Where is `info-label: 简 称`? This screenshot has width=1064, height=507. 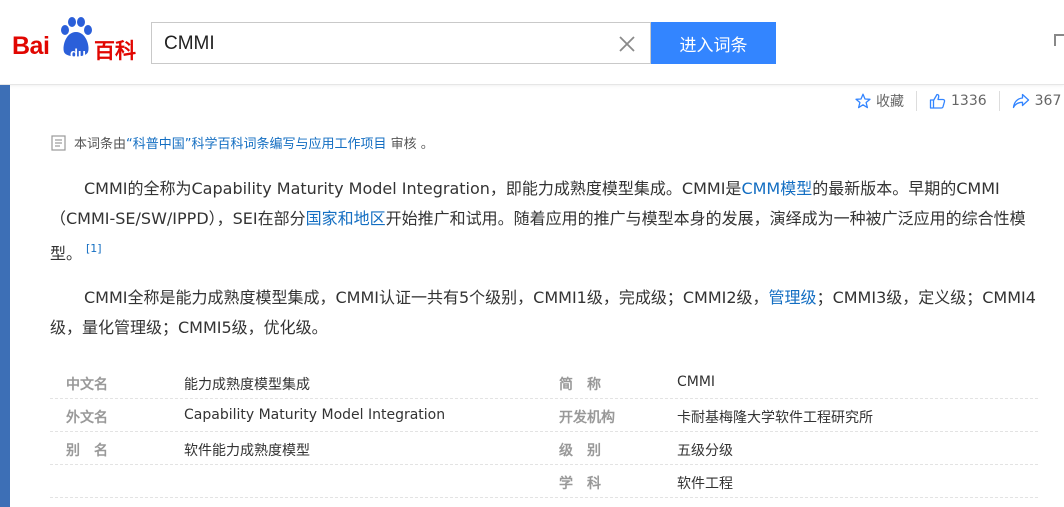 info-label: 简 称 is located at coordinates (580, 385).